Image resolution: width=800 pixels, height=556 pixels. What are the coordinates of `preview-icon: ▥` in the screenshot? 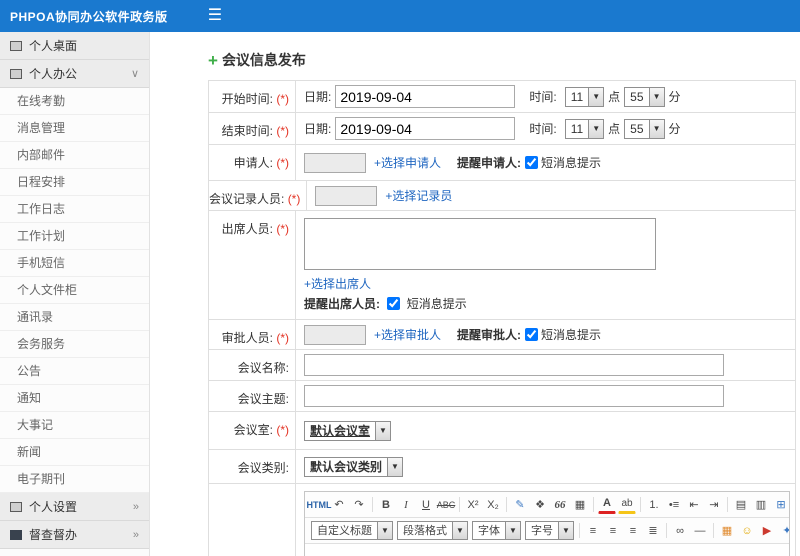 It's located at (761, 504).